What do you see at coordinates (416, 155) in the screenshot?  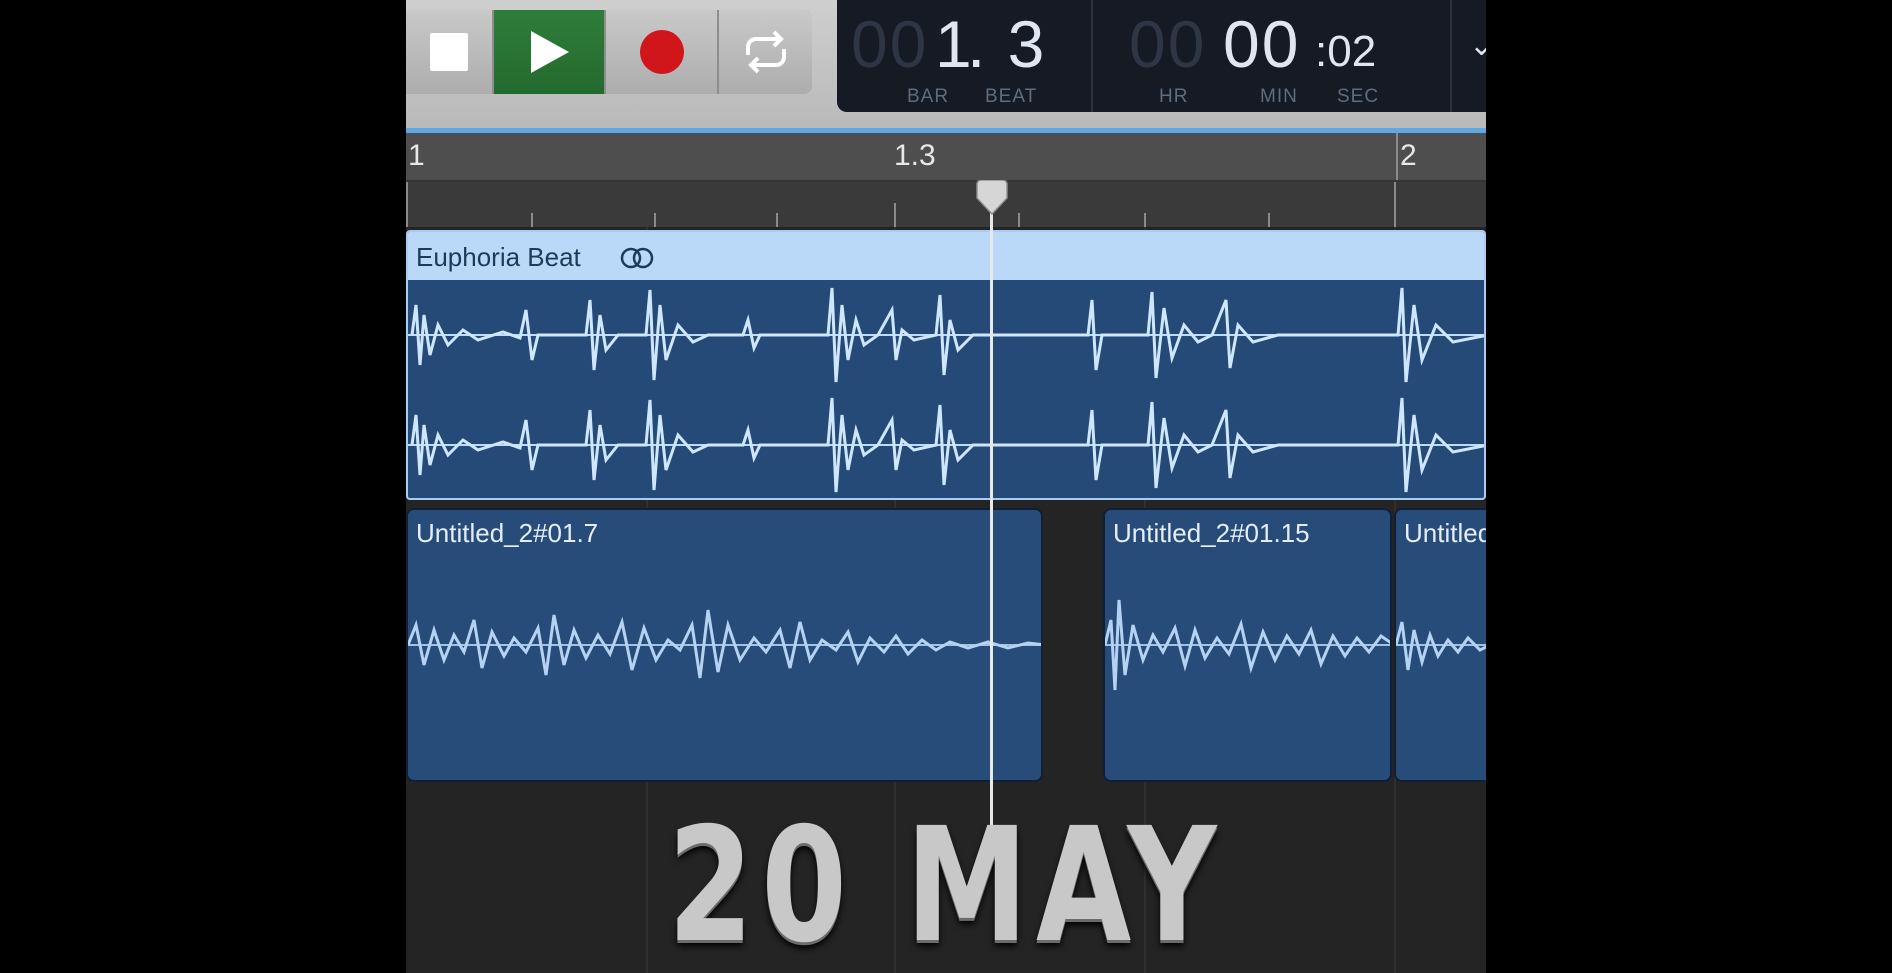 I see `ruler-mark-1: 1` at bounding box center [416, 155].